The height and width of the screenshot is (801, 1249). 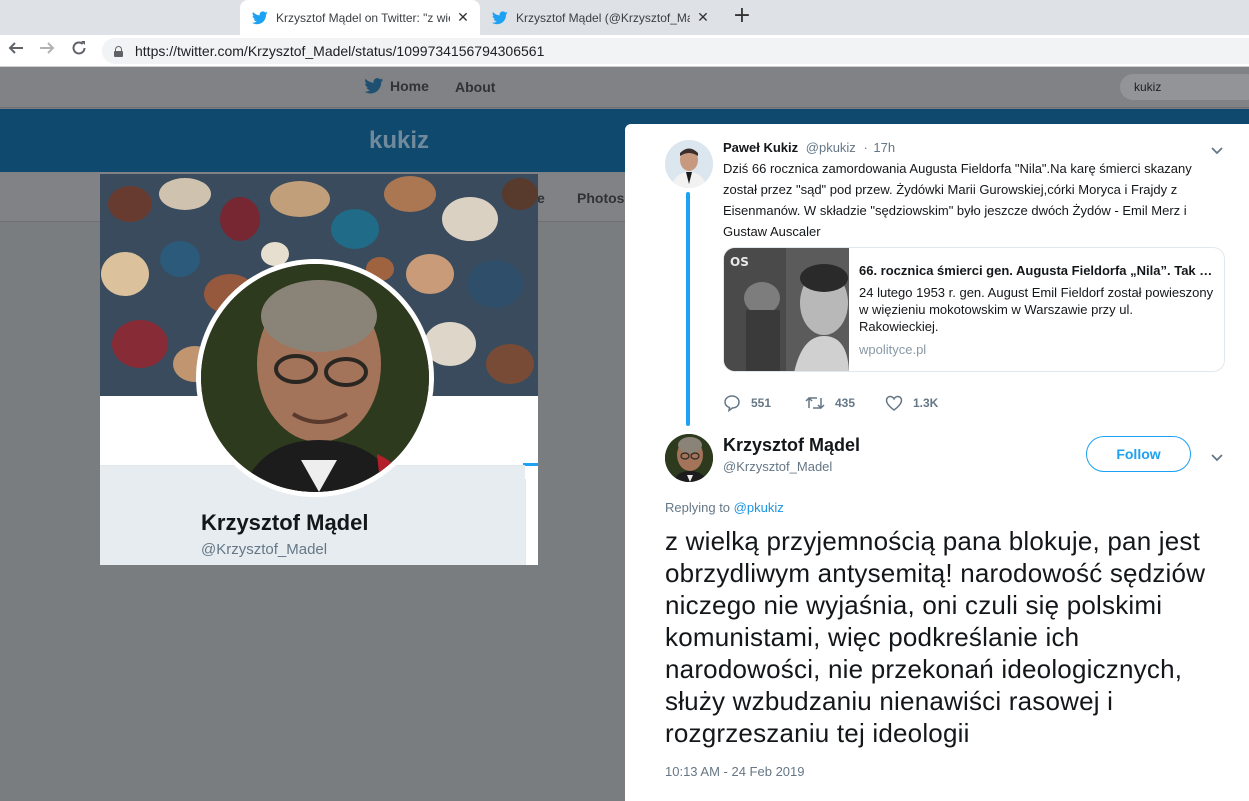 What do you see at coordinates (734, 771) in the screenshot?
I see `tweet-timestamp: 10:13 AM - 24 Feb 2019` at bounding box center [734, 771].